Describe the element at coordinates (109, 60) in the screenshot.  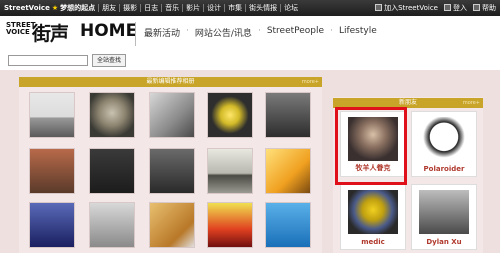
I see `search-button: 全站查找` at that location.